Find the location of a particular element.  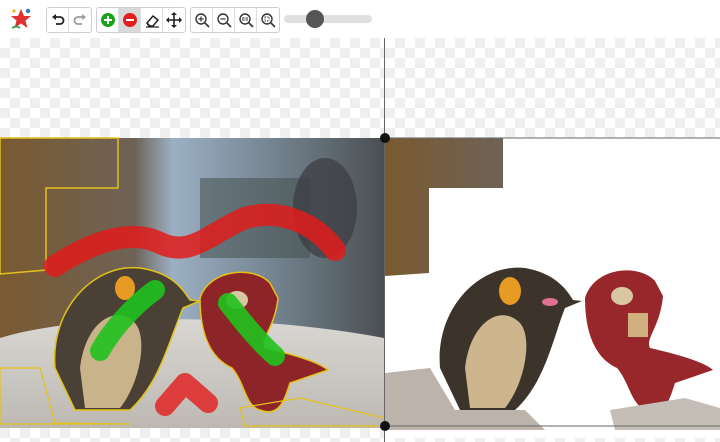

eraser-button is located at coordinates (152, 20).